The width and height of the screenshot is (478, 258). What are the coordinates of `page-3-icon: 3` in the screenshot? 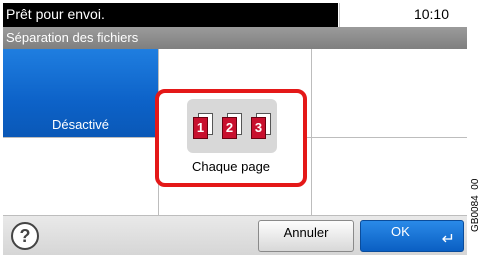 It's located at (261, 126).